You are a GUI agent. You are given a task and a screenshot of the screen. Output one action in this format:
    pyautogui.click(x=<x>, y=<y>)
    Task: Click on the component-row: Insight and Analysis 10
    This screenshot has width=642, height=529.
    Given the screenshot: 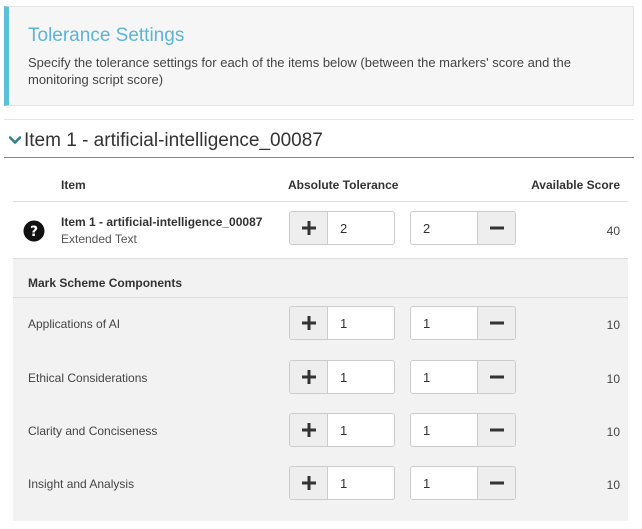 What is the action you would take?
    pyautogui.click(x=320, y=485)
    